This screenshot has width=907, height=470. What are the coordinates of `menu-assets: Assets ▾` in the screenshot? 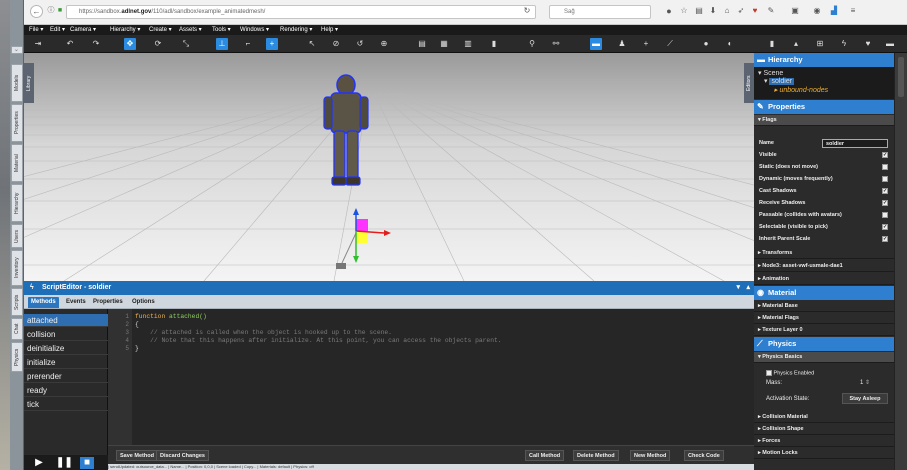 It's located at (190, 29).